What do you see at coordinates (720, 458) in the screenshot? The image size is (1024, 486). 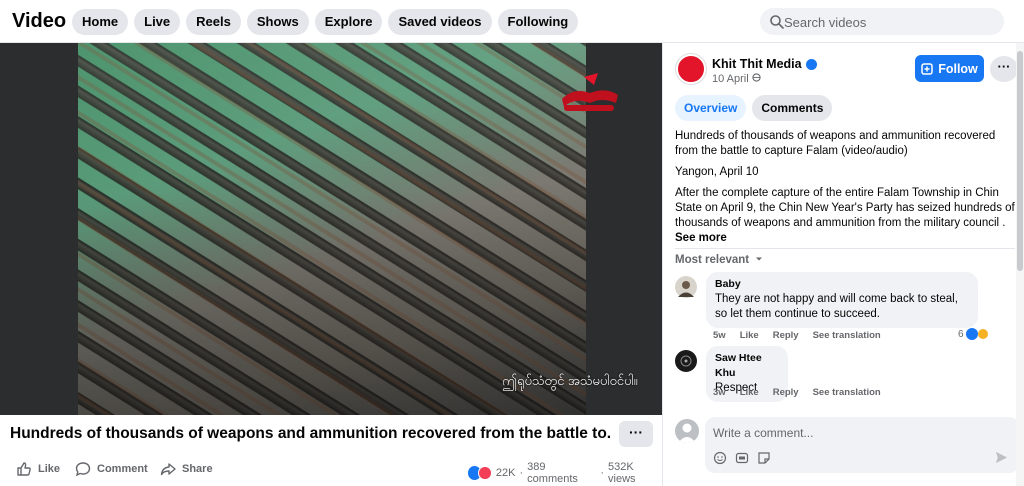 I see `emoji-icon` at bounding box center [720, 458].